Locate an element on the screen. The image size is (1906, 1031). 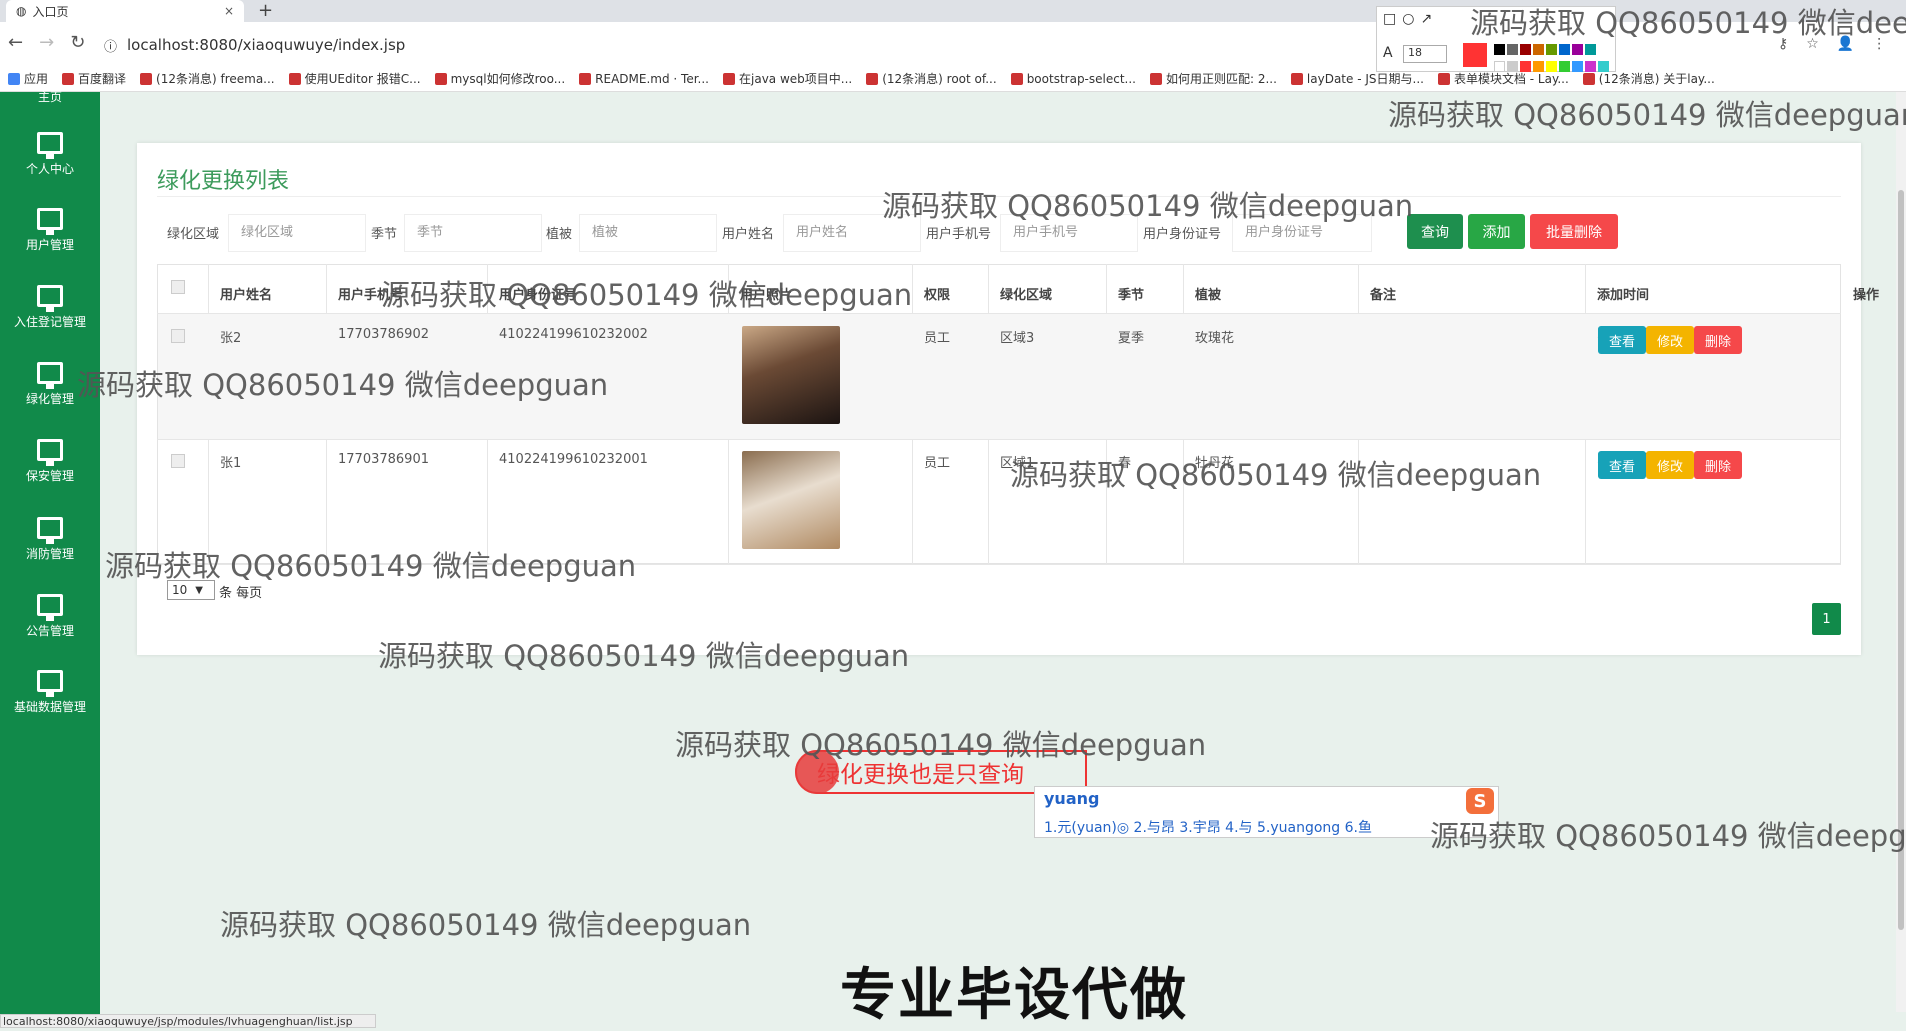
column-header: 操作 is located at coordinates (1866, 295).